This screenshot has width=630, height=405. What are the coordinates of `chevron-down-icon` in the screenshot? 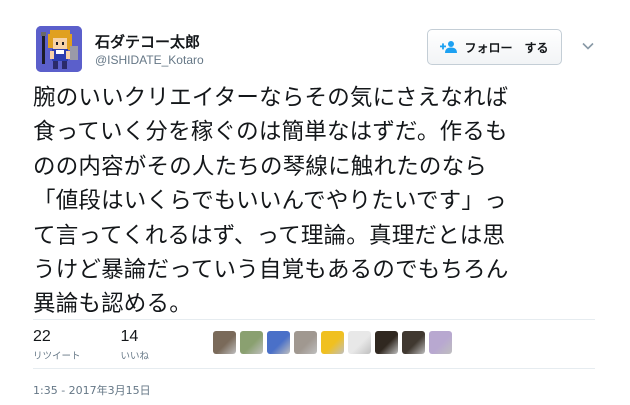 It's located at (588, 45).